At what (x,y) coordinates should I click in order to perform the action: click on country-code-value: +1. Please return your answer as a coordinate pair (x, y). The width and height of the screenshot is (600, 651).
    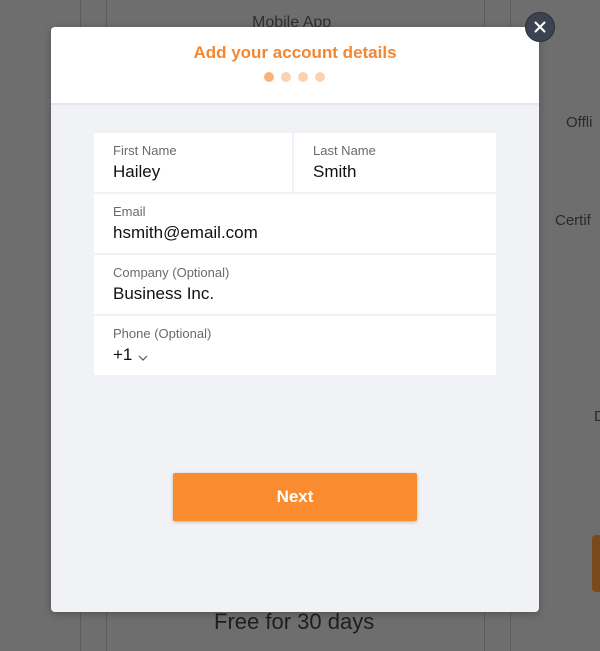
    Looking at the image, I should click on (123, 354).